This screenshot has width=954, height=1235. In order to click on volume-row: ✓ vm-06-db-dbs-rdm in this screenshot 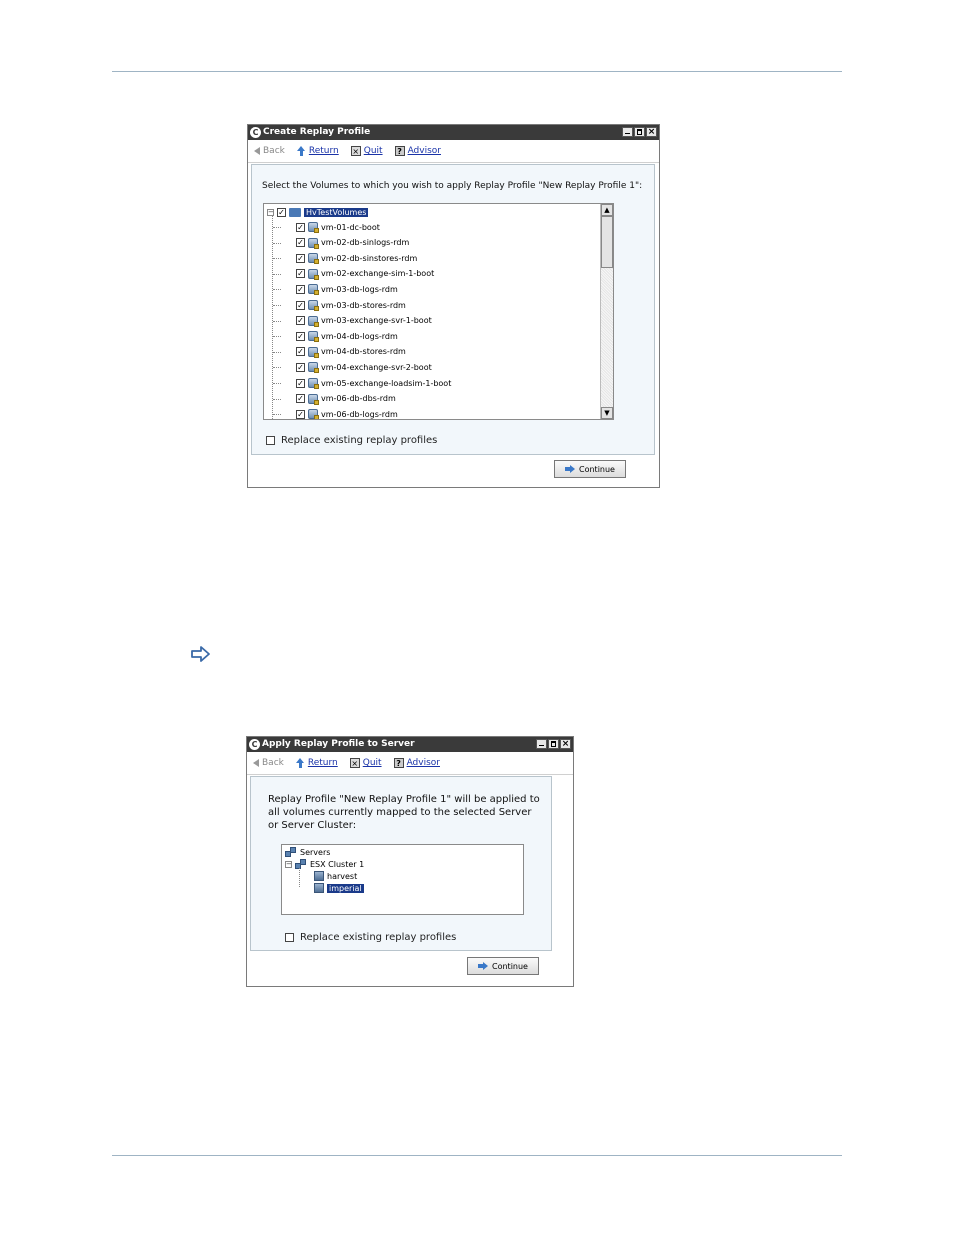, I will do `click(346, 399)`.